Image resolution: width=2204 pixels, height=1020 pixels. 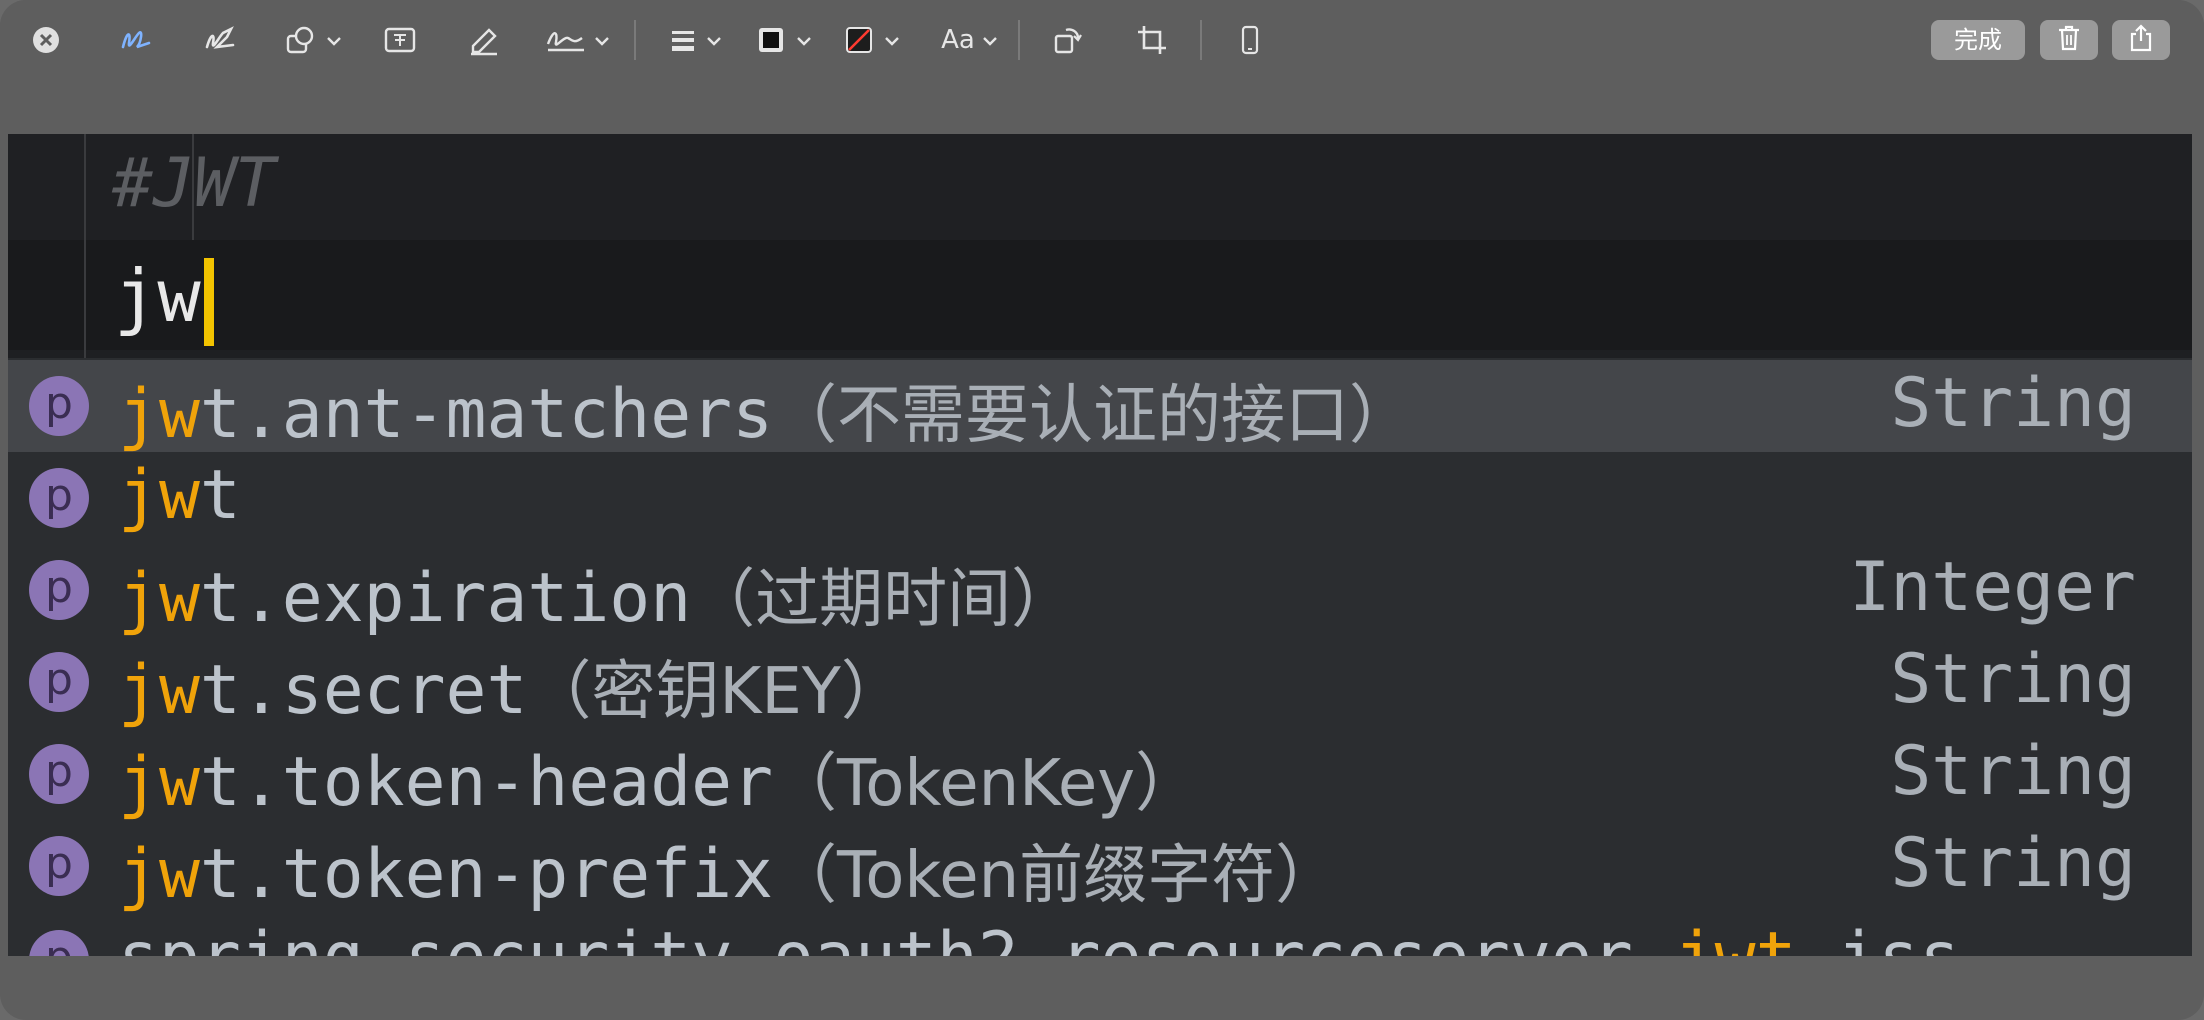 What do you see at coordinates (1152, 40) in the screenshot?
I see `crop-icon` at bounding box center [1152, 40].